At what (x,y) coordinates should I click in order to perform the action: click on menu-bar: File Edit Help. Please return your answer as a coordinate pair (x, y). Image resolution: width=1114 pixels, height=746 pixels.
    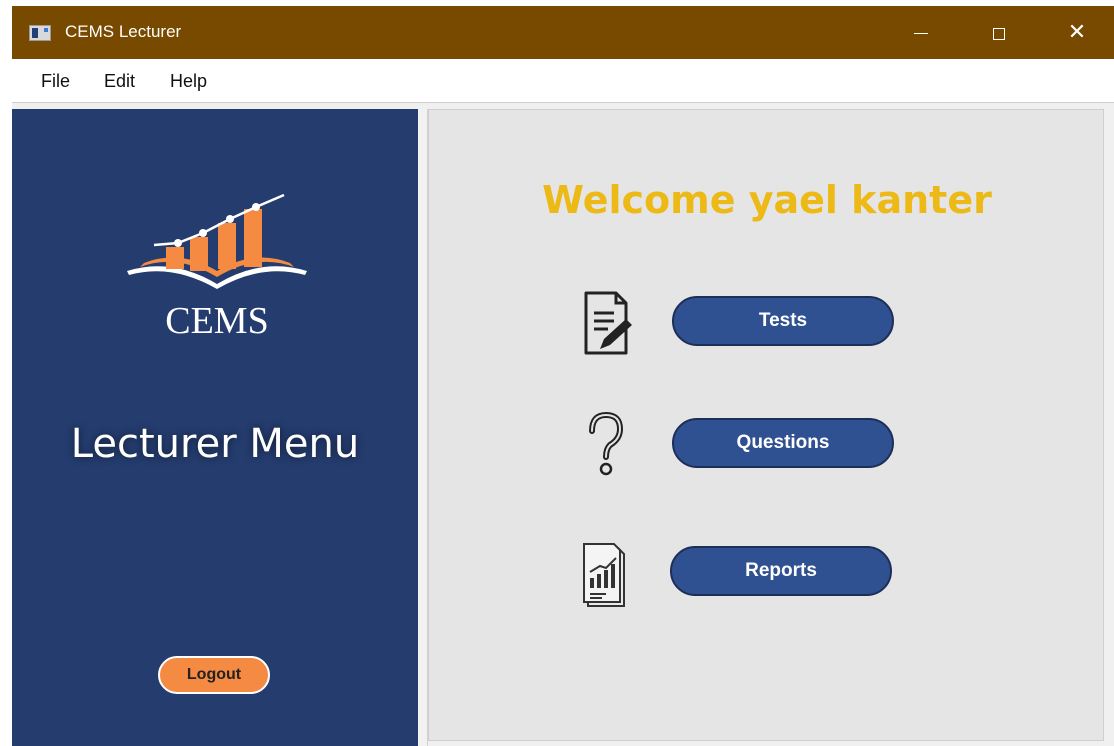
    Looking at the image, I should click on (563, 81).